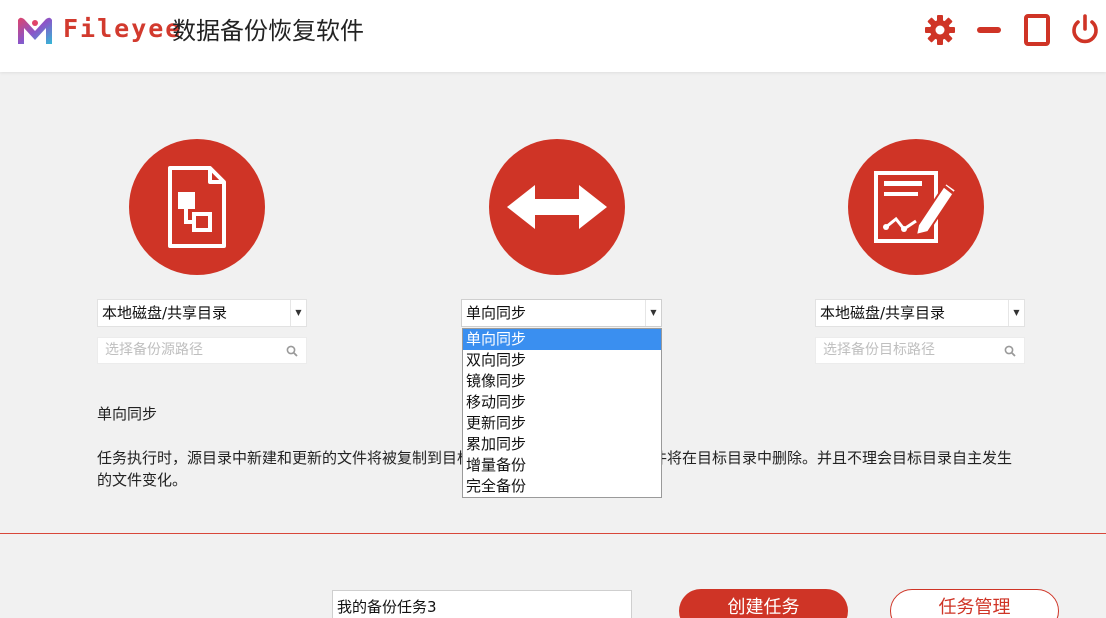  What do you see at coordinates (562, 465) in the screenshot?
I see `sync-mode-option: 增量备份` at bounding box center [562, 465].